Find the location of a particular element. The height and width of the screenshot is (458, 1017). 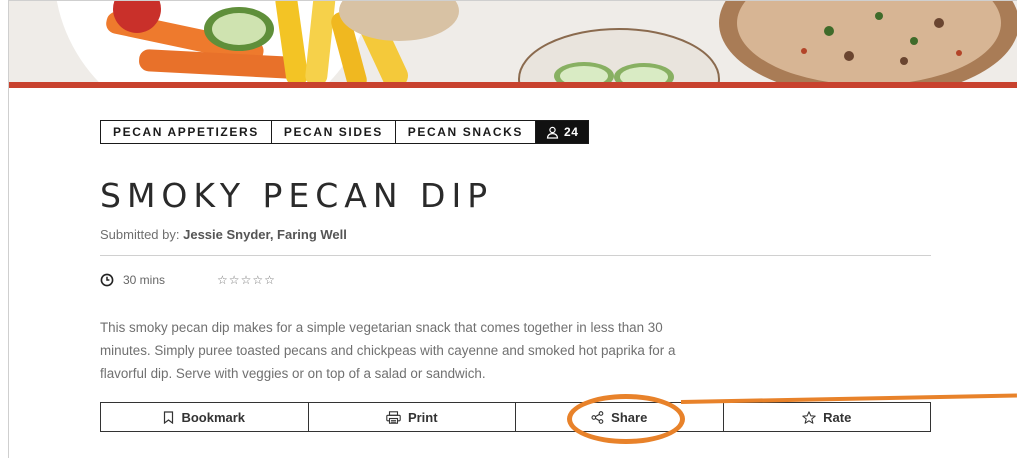

share-label: Share is located at coordinates (629, 417).